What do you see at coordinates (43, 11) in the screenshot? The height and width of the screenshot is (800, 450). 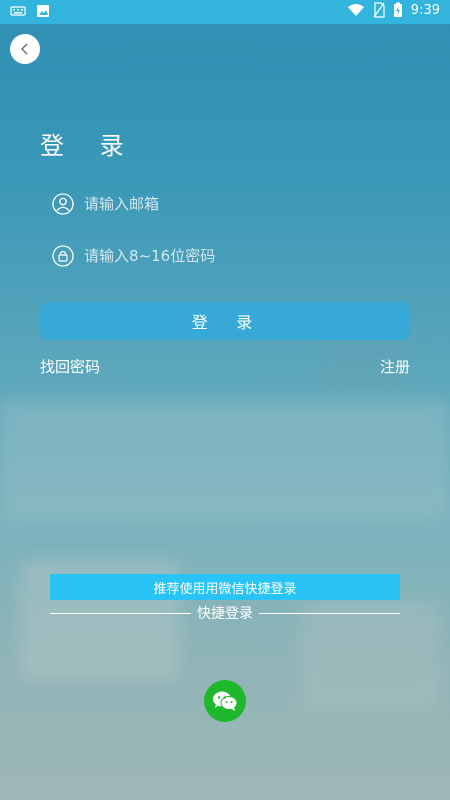 I see `image-icon` at bounding box center [43, 11].